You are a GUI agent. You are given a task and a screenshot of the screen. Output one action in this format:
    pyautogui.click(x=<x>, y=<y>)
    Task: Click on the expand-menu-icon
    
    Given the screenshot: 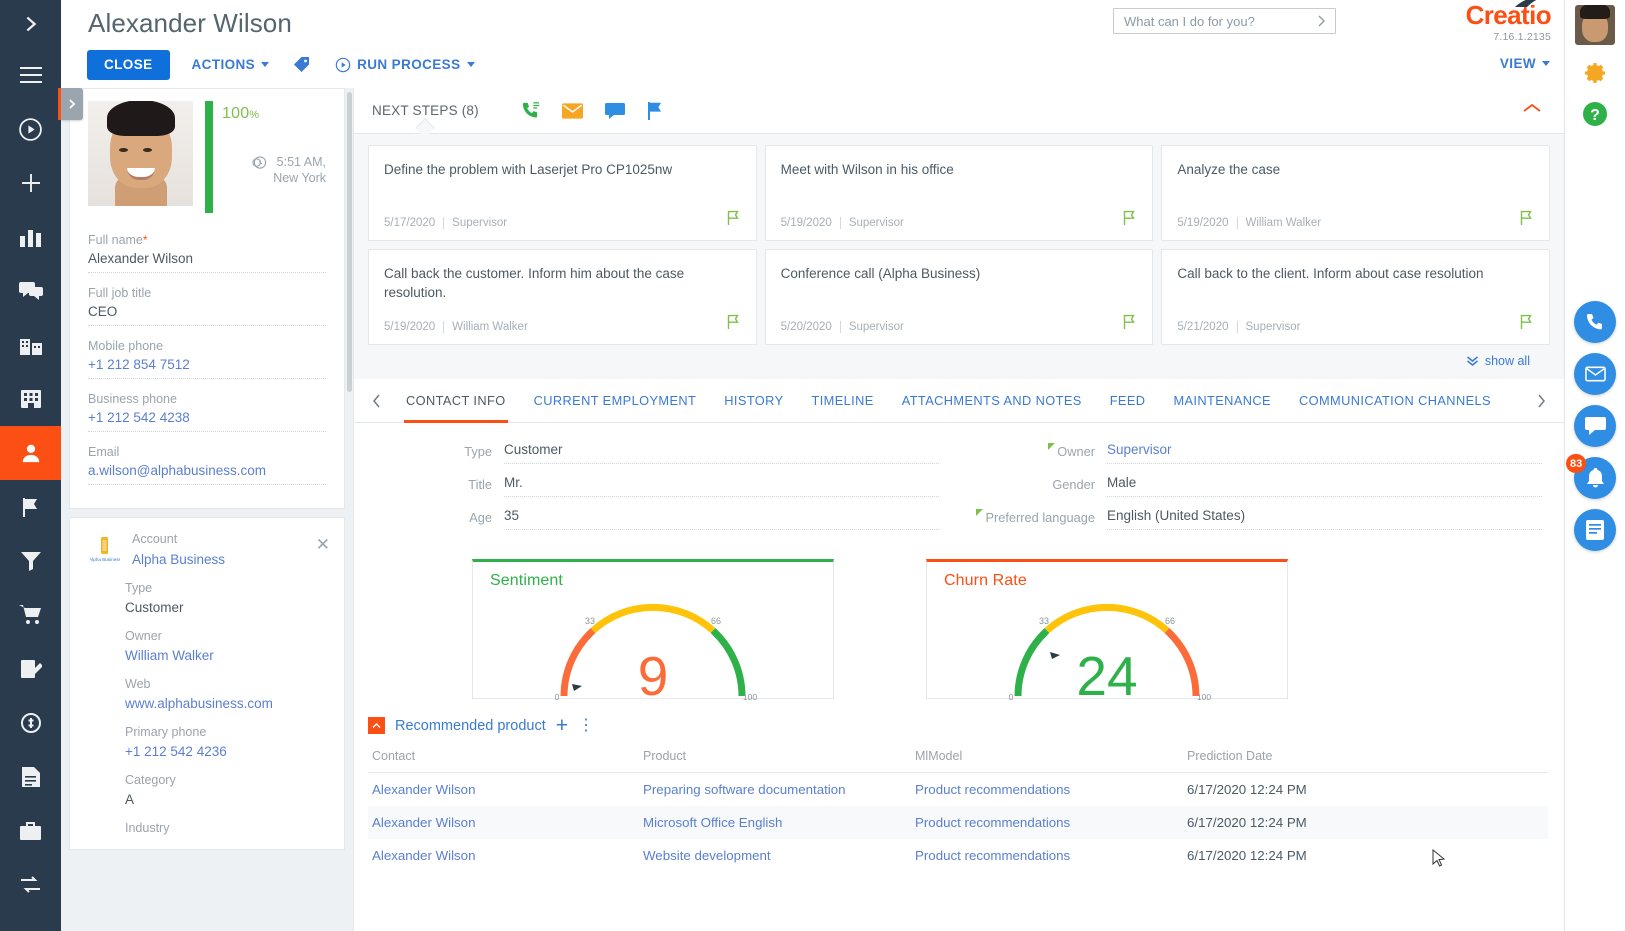 What is the action you would take?
    pyautogui.click(x=30, y=24)
    